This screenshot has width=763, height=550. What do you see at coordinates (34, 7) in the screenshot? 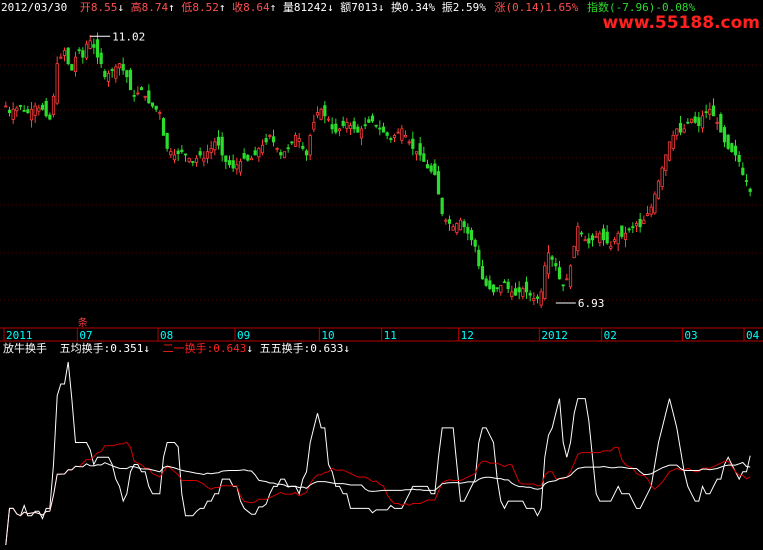
I see `header-date: 2012/03/30` at bounding box center [34, 7].